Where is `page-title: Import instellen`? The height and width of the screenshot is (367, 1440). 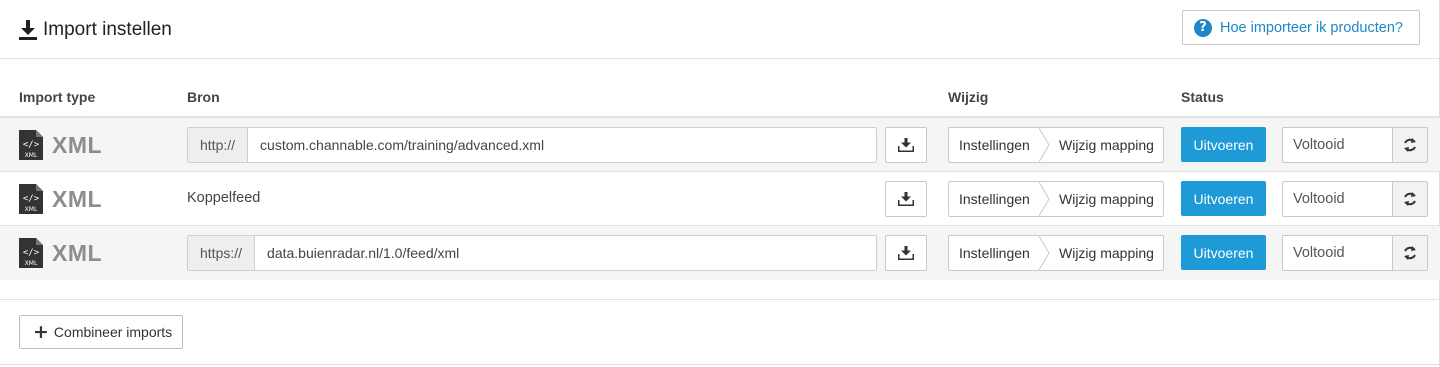
page-title: Import instellen is located at coordinates (95, 30).